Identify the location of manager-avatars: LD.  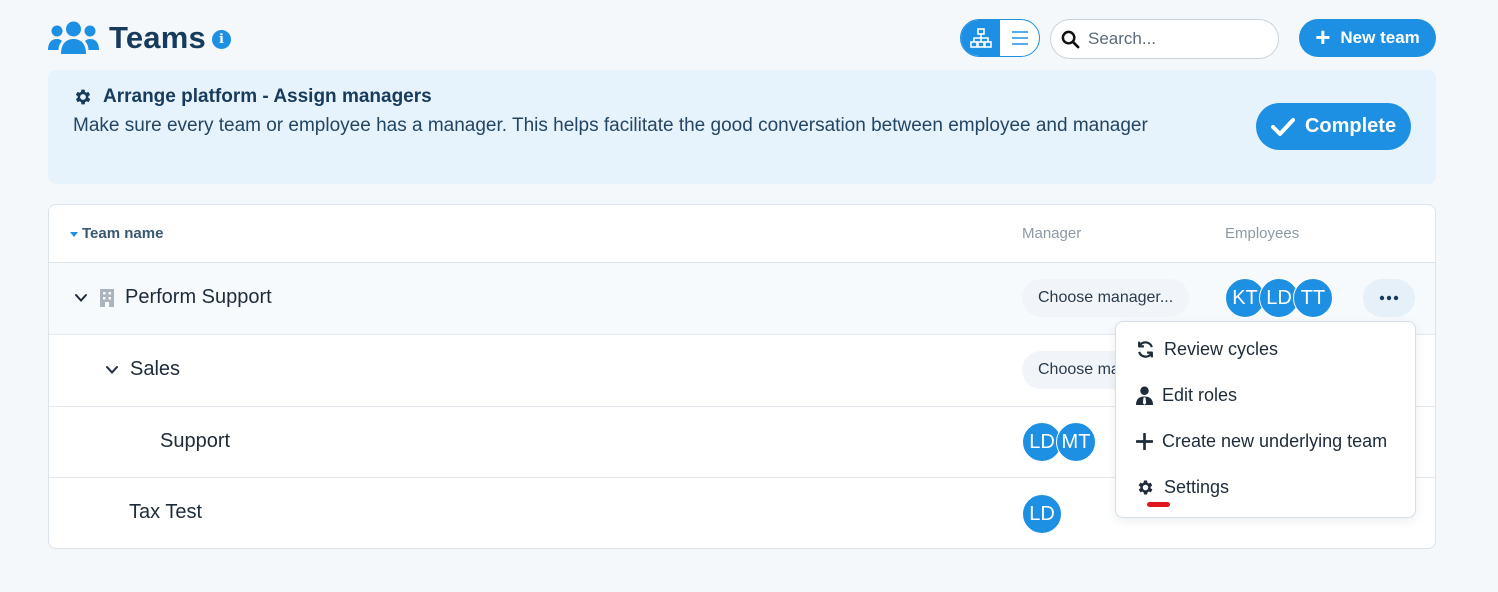
(1042, 514).